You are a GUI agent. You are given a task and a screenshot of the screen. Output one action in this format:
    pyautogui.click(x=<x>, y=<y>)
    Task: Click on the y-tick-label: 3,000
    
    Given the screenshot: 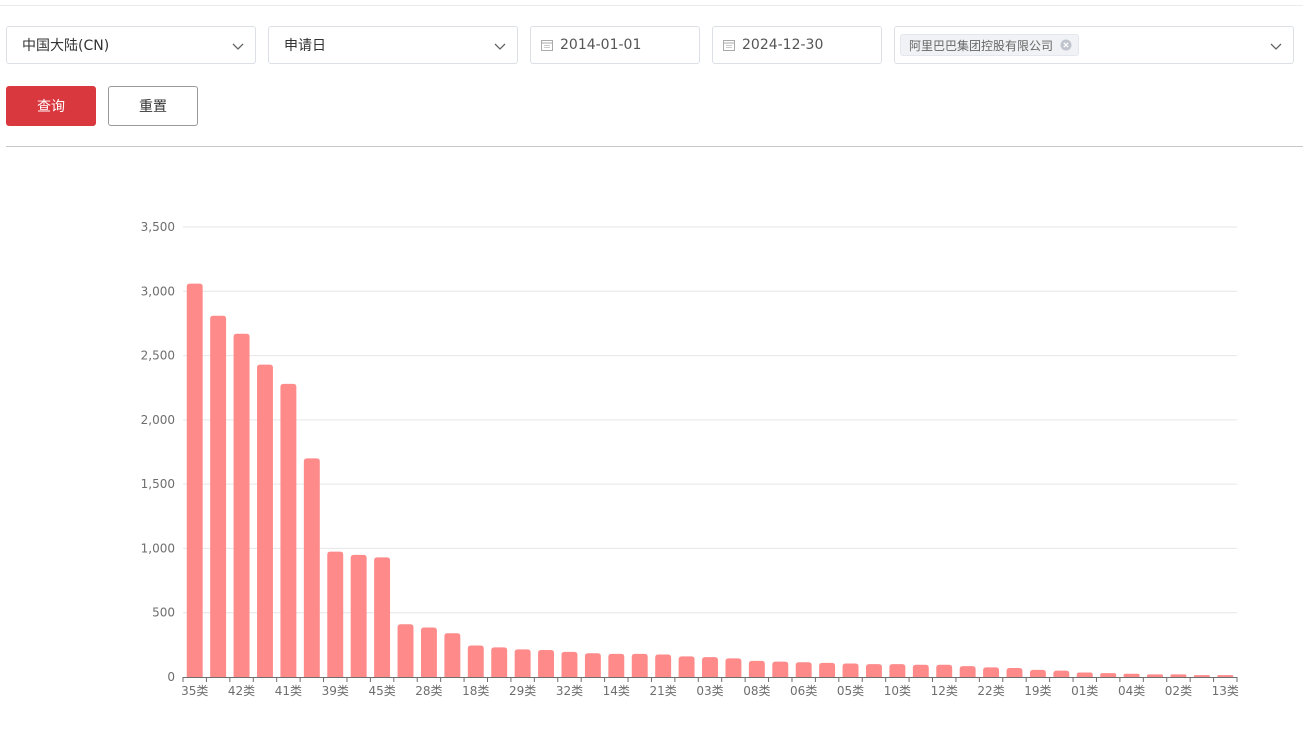 What is the action you would take?
    pyautogui.click(x=158, y=291)
    